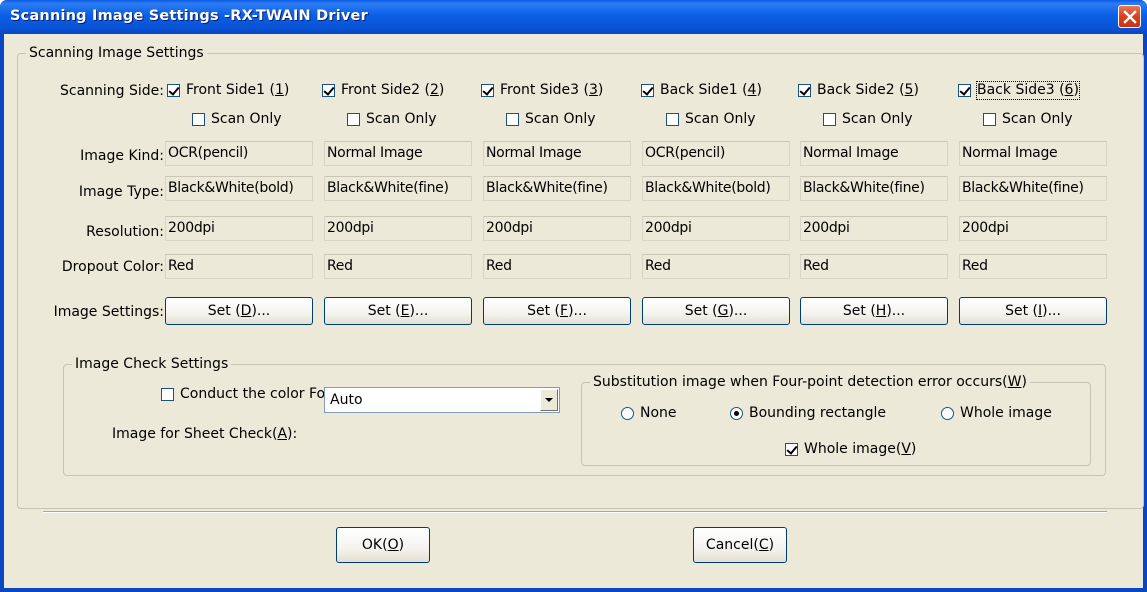  I want to click on resolution-field-1: 200dpi, so click(239, 228).